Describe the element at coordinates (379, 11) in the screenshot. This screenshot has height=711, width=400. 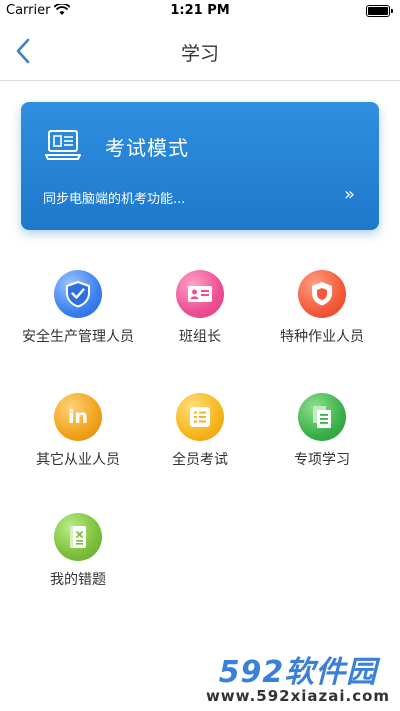
I see `battery-icon` at that location.